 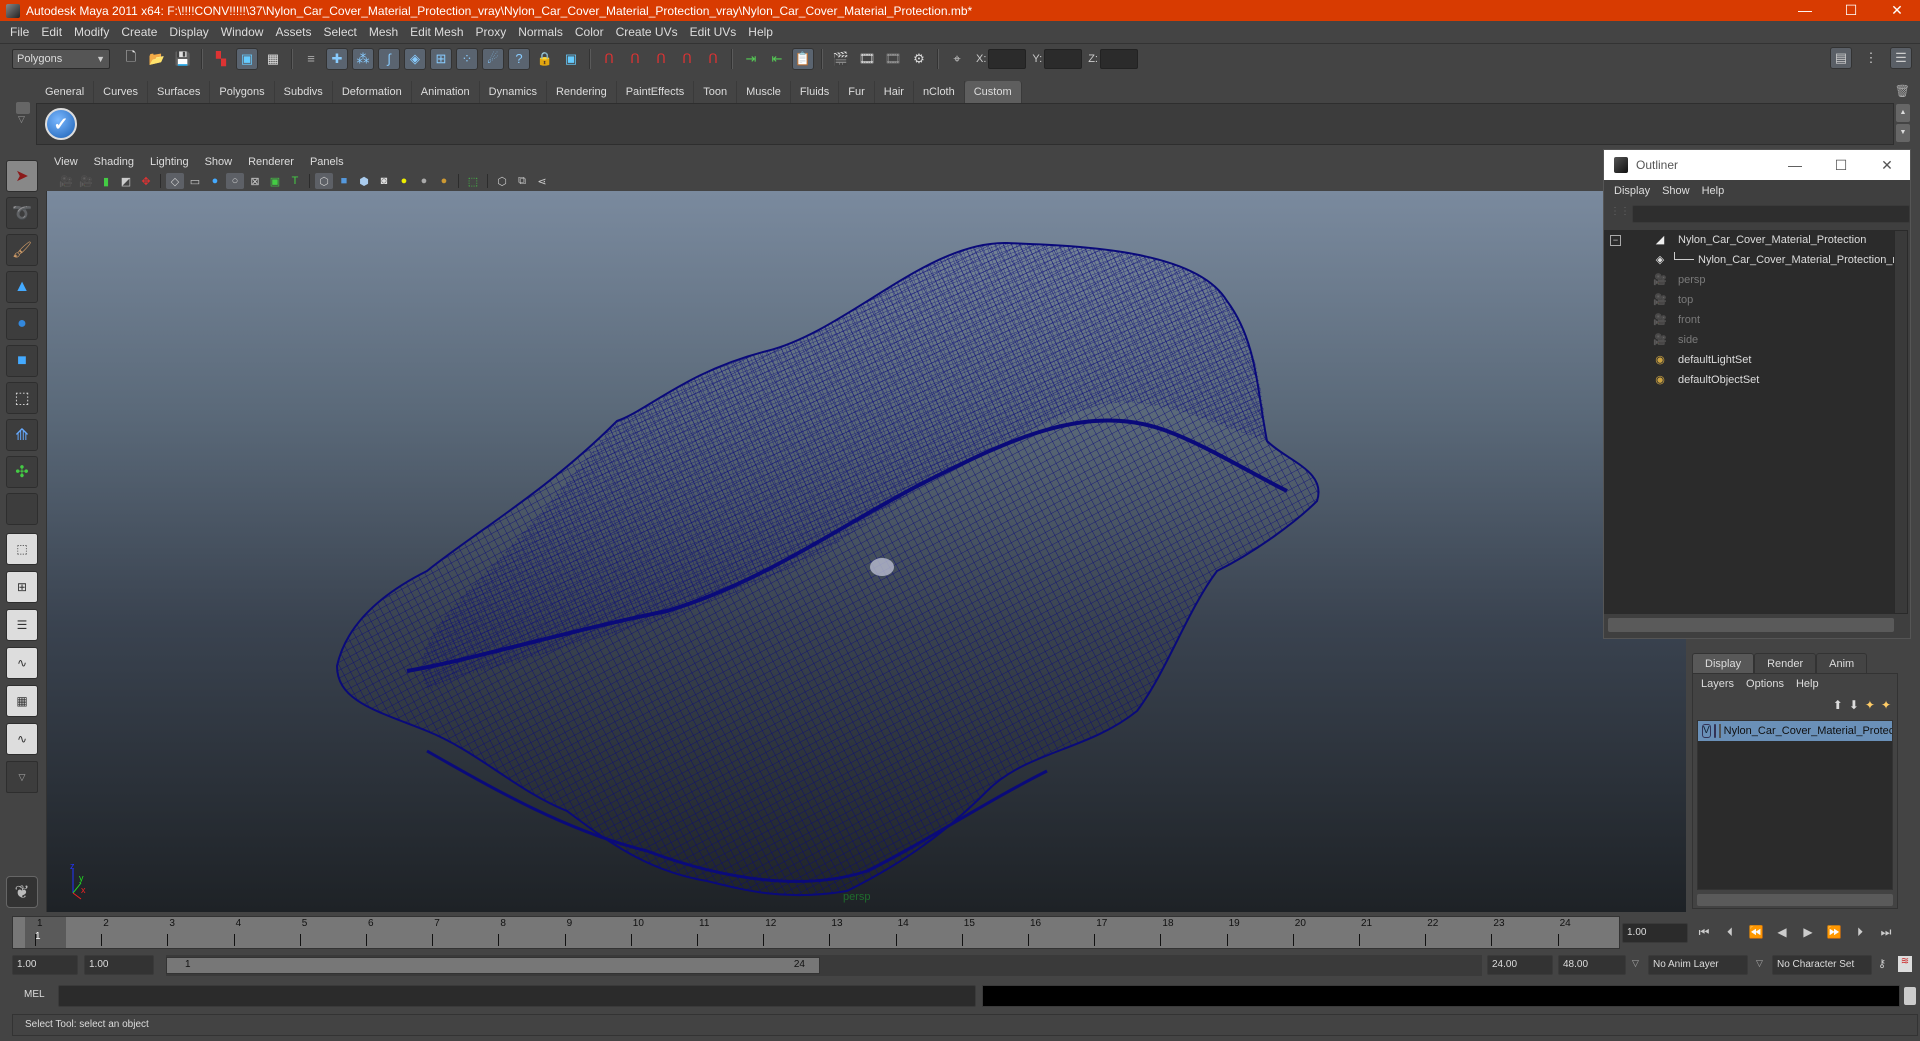 I want to click on playback-start-field: 1.00, so click(x=119, y=965).